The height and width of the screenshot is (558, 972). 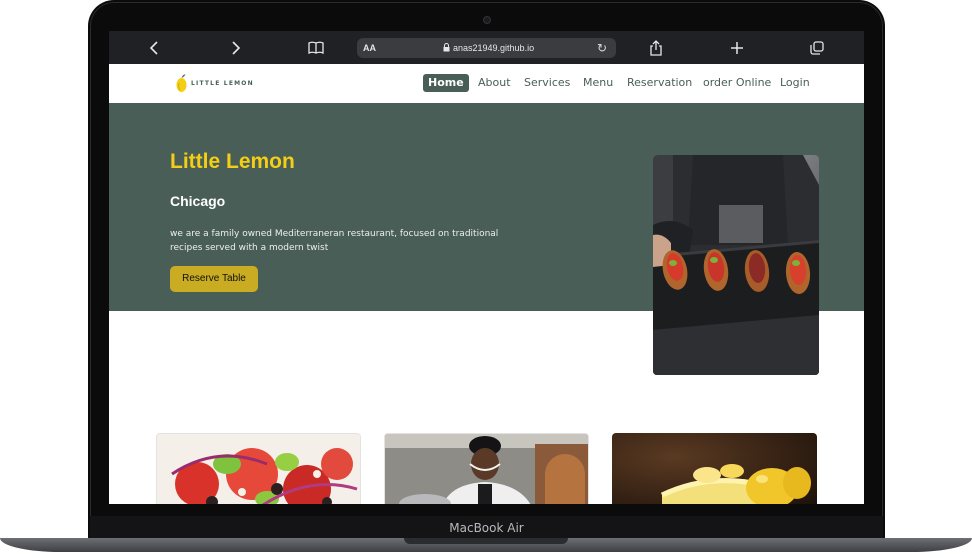 What do you see at coordinates (181, 83) in the screenshot?
I see `lemon-logo-icon` at bounding box center [181, 83].